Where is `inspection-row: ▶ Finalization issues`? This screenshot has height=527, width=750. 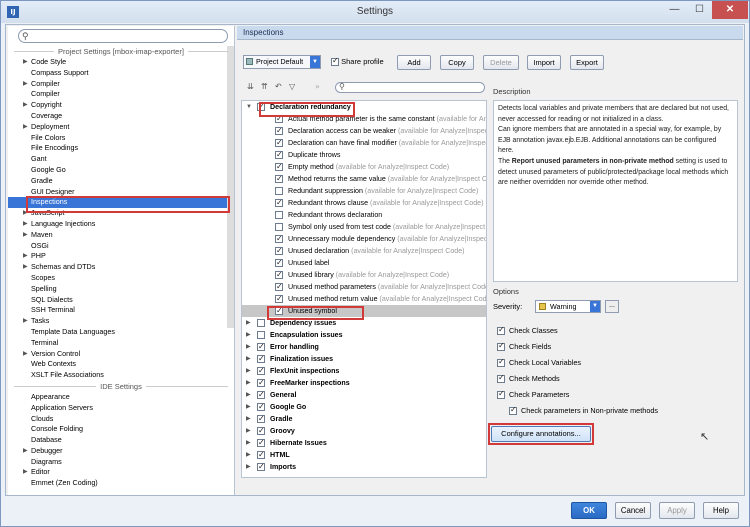 inspection-row: ▶ Finalization issues is located at coordinates (364, 359).